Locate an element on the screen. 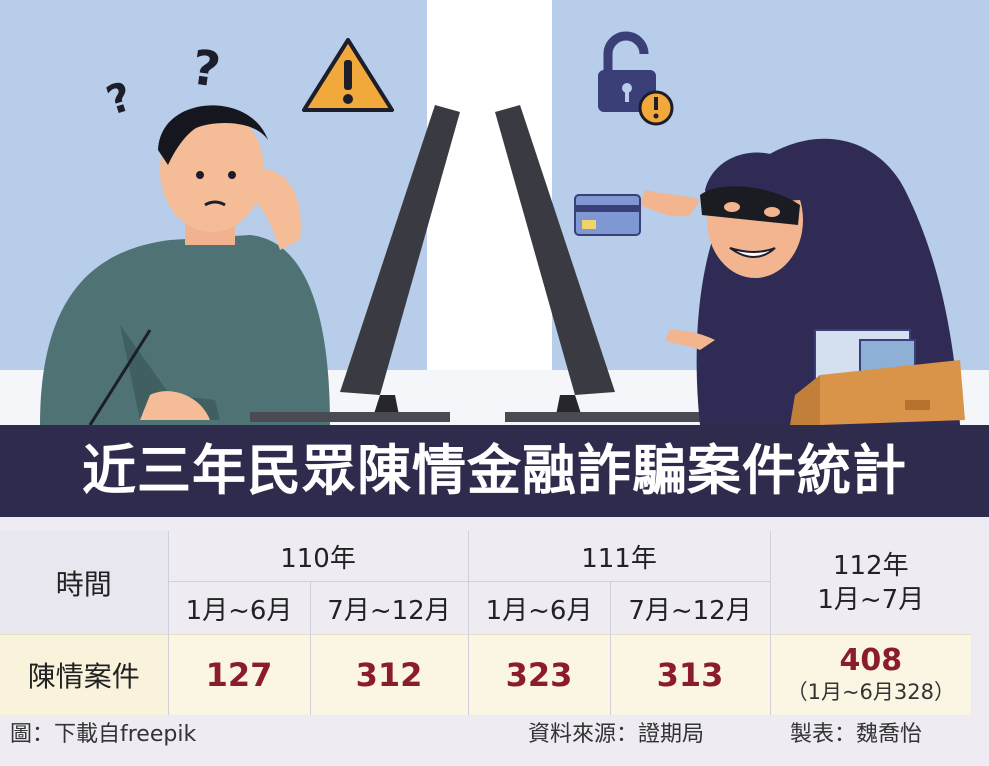 The image size is (989, 766). value-112-cell: 408 （1月~6月328） is located at coordinates (870, 674).